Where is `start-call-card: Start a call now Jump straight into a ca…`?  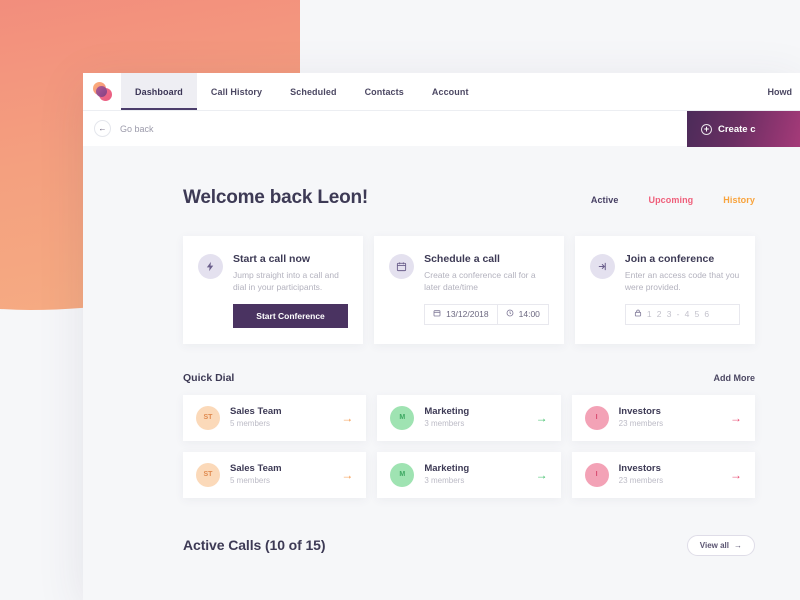
start-call-card: Start a call now Jump straight into a ca… is located at coordinates (273, 290).